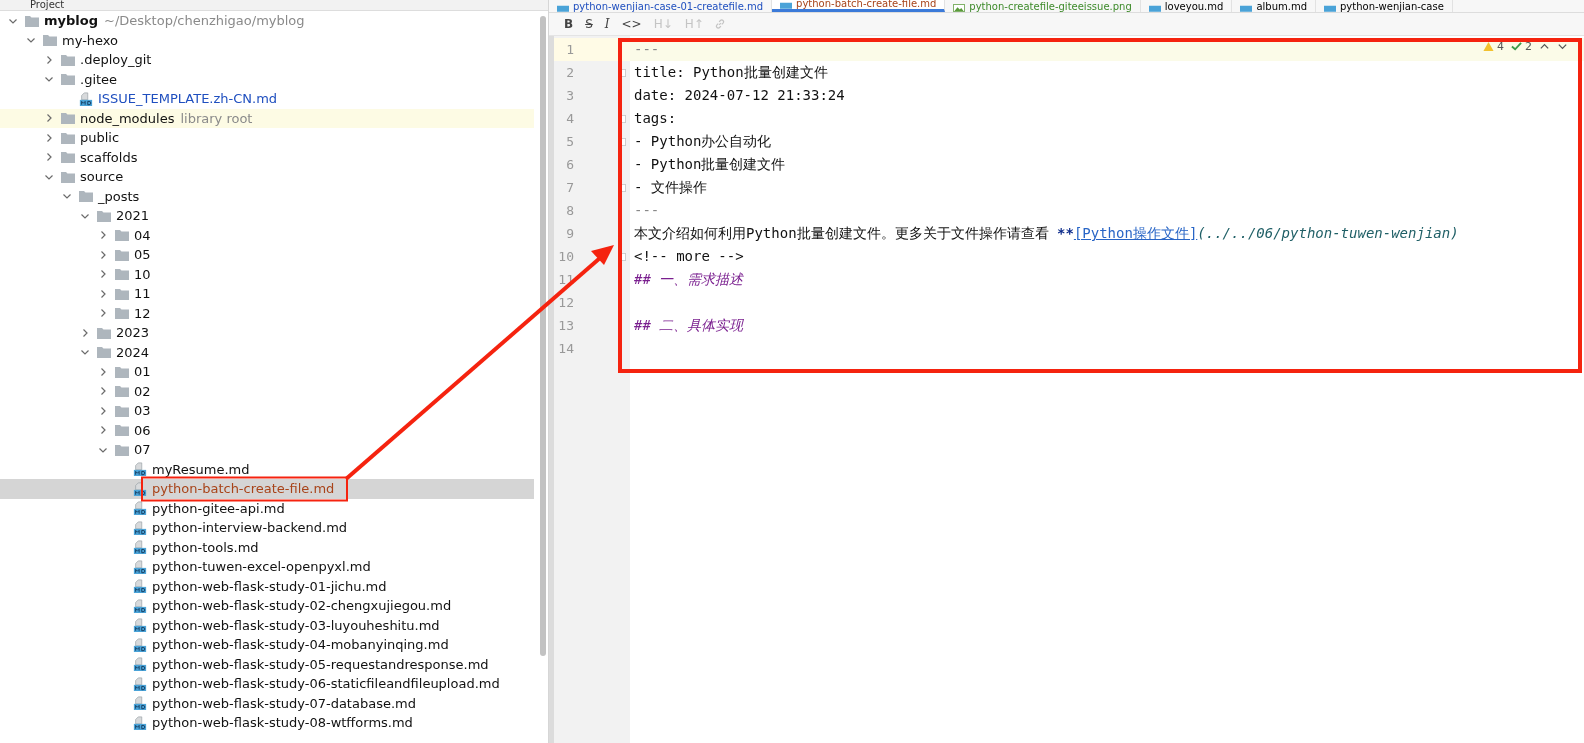  What do you see at coordinates (267, 625) in the screenshot?
I see `tree-row: python-web-flask-study-03-luyouheshitu.md` at bounding box center [267, 625].